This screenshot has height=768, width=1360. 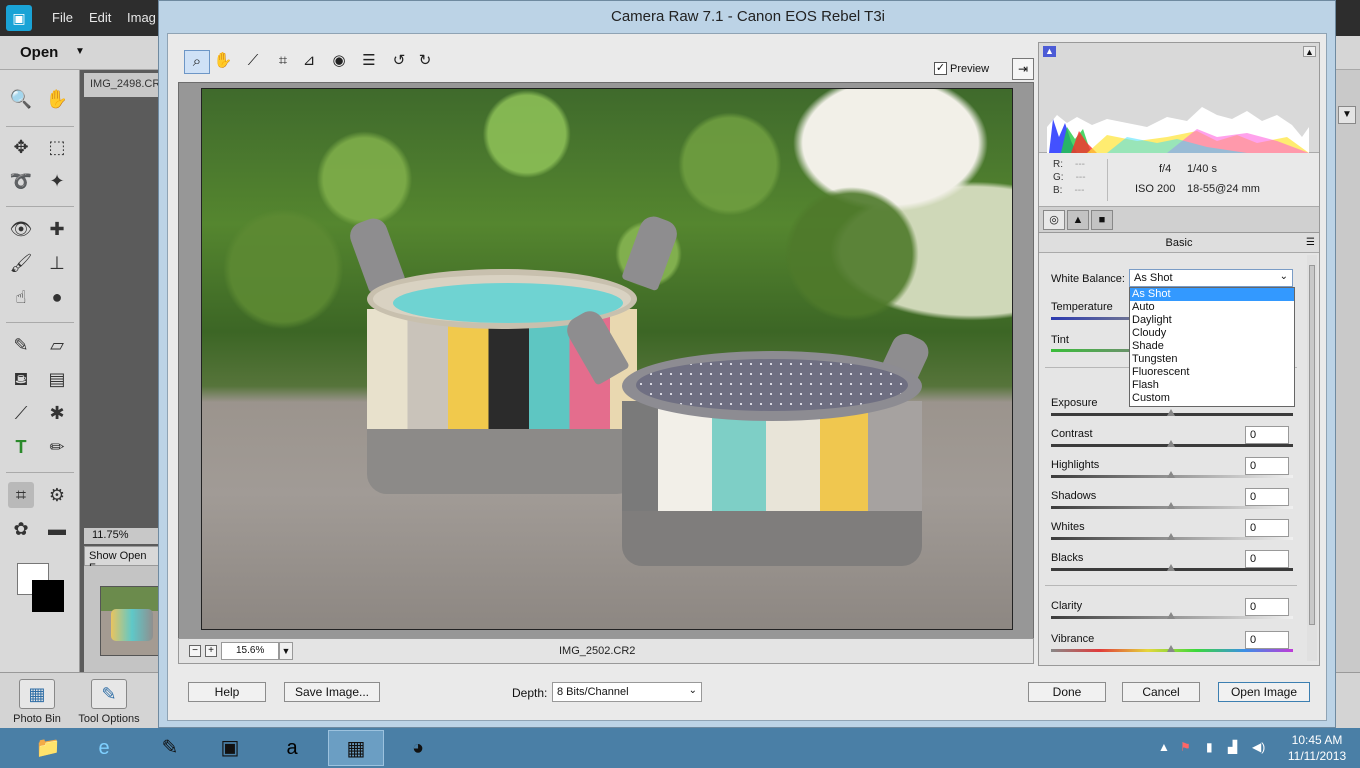 What do you see at coordinates (1212, 398) in the screenshot?
I see `wb-option-custom: Custom` at bounding box center [1212, 398].